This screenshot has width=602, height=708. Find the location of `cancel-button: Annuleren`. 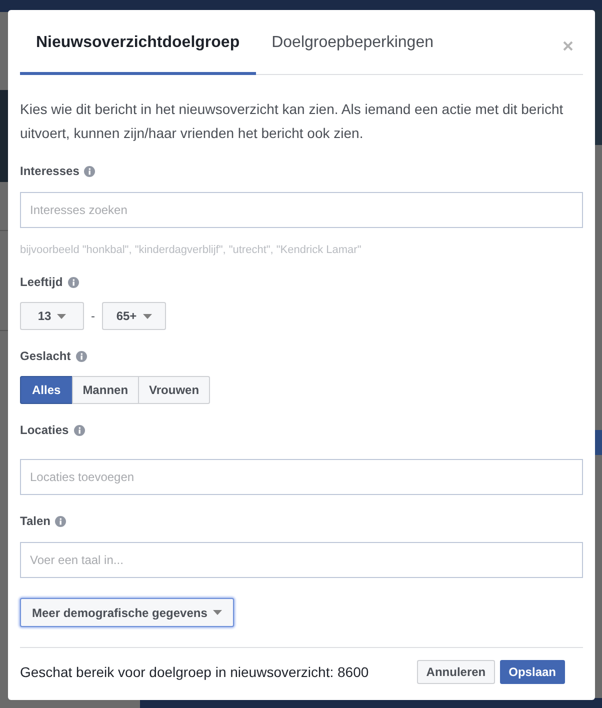

cancel-button: Annuleren is located at coordinates (456, 672).